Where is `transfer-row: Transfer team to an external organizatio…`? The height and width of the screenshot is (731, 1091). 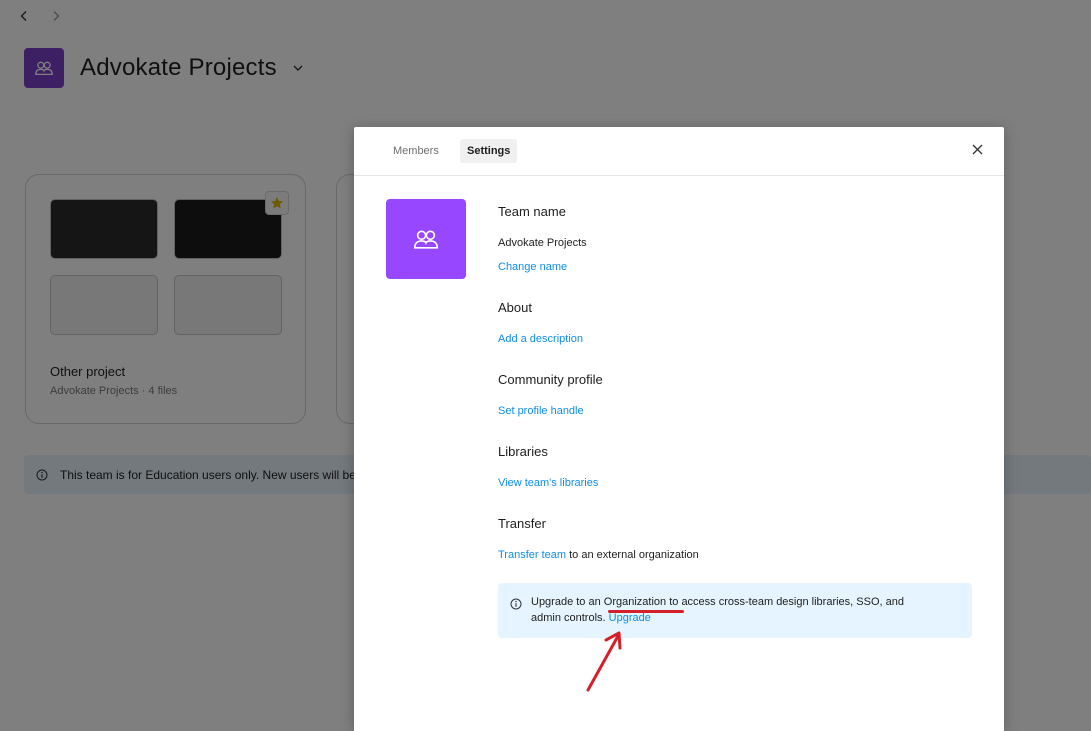
transfer-row: Transfer team to an external organizatio… is located at coordinates (598, 555).